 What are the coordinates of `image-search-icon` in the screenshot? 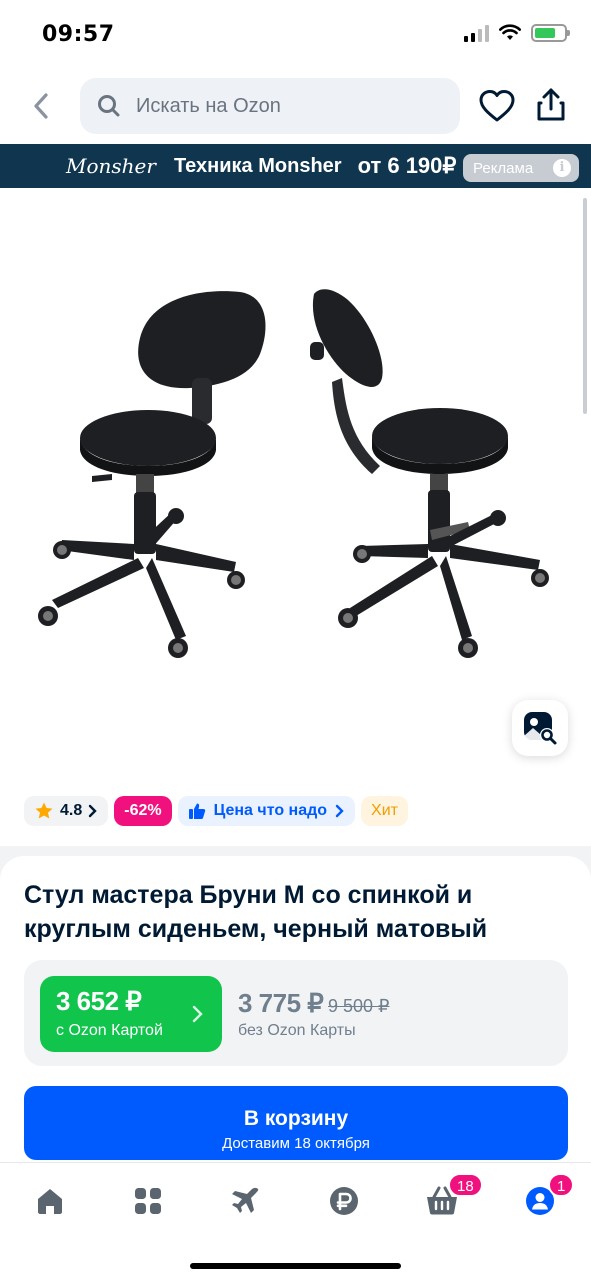 It's located at (540, 728).